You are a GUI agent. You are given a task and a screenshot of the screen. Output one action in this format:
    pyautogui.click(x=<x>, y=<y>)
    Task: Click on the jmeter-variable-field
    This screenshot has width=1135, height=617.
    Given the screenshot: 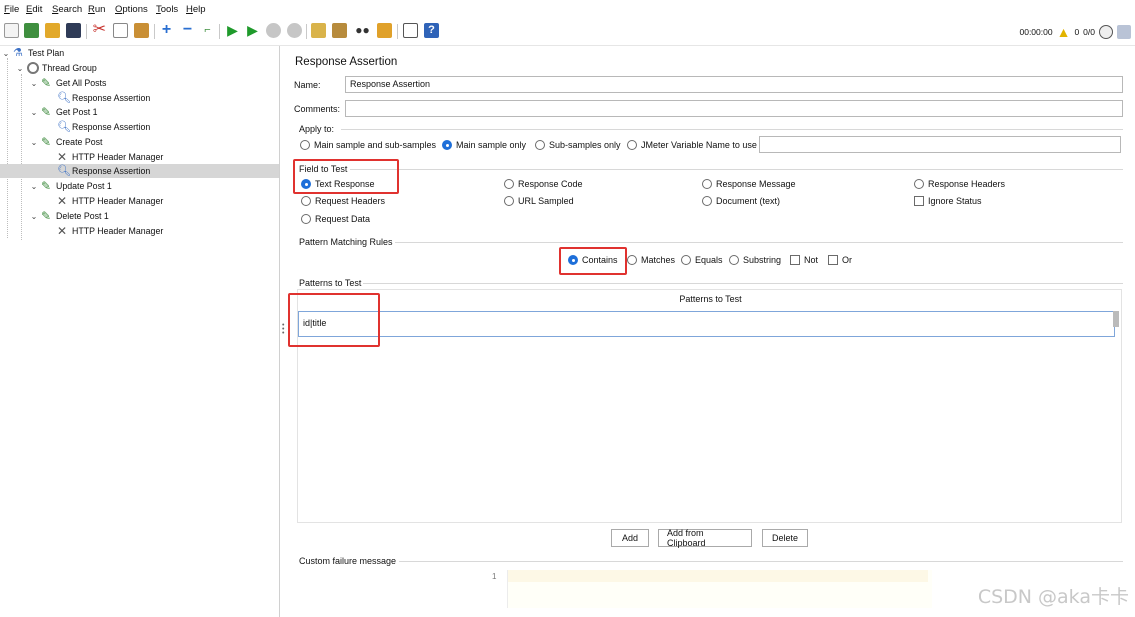 What is the action you would take?
    pyautogui.click(x=940, y=144)
    